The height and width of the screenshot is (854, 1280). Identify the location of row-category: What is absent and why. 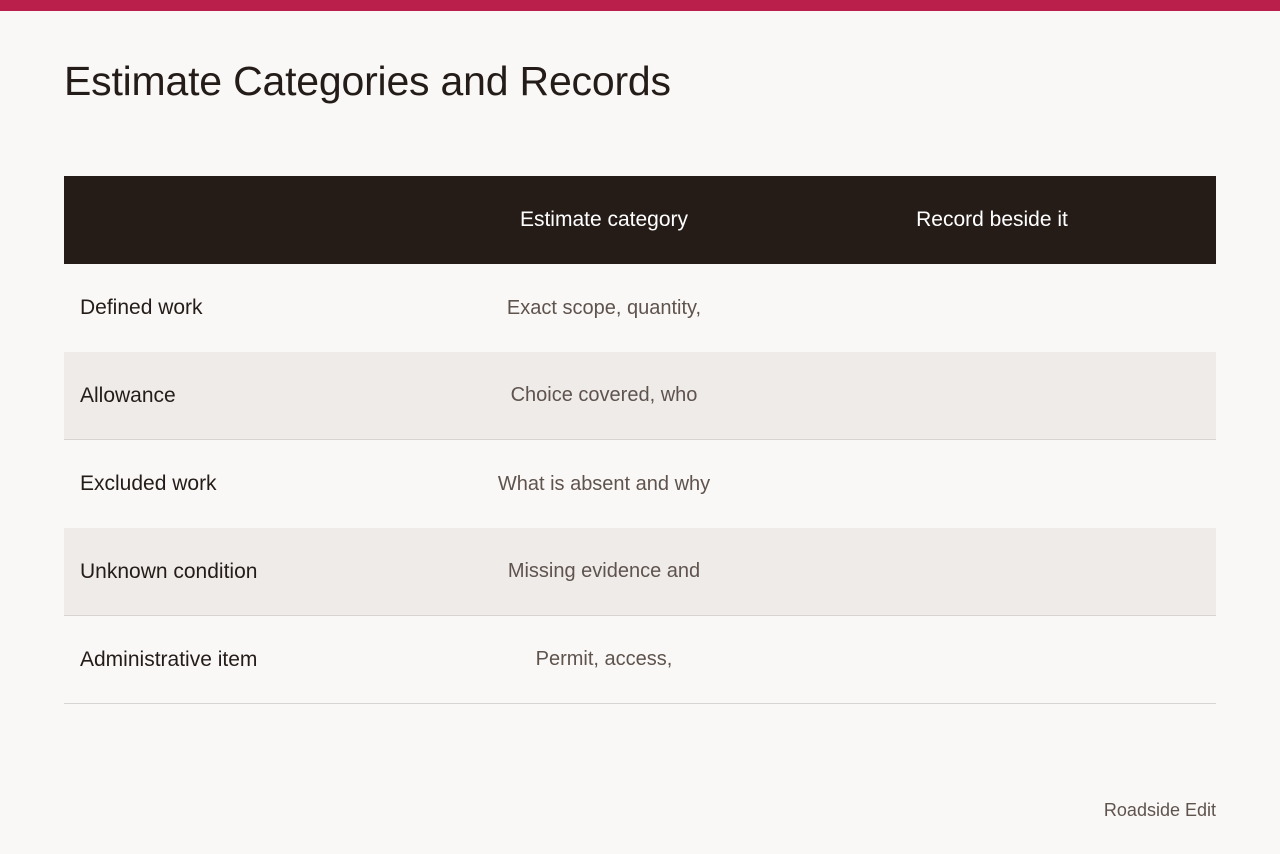
(604, 483).